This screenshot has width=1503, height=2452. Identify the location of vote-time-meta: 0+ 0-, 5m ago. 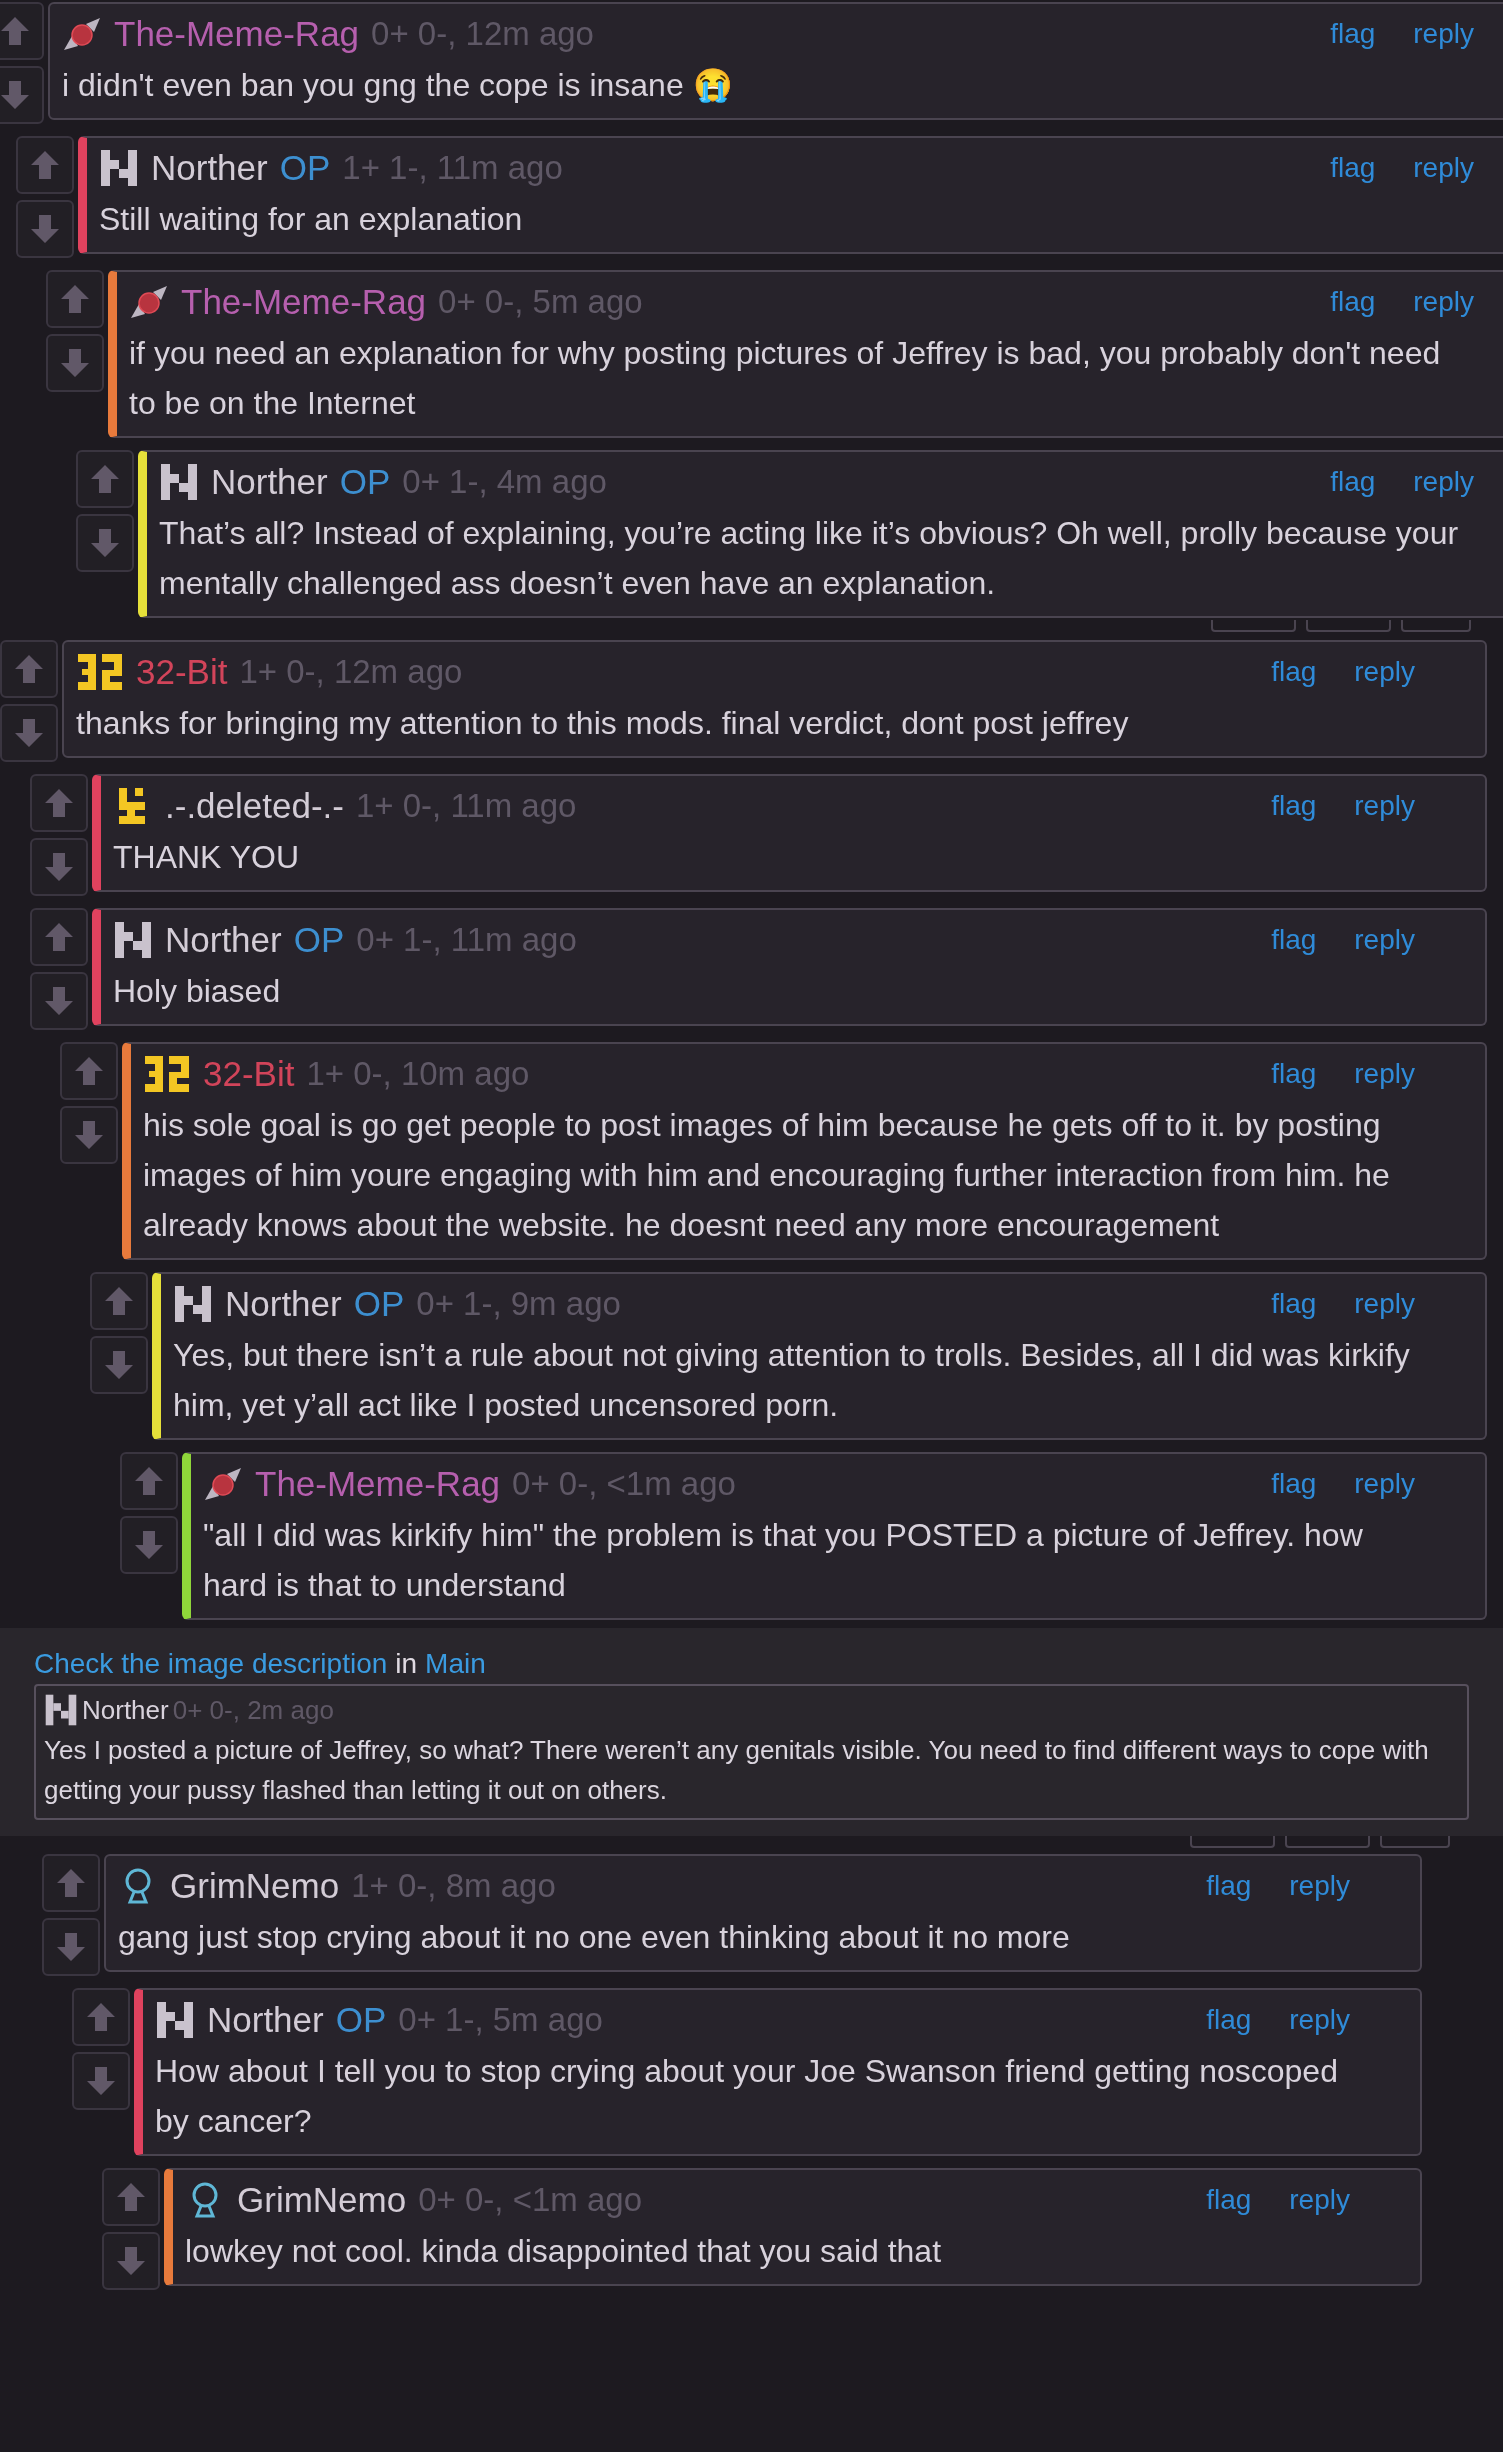
(540, 302).